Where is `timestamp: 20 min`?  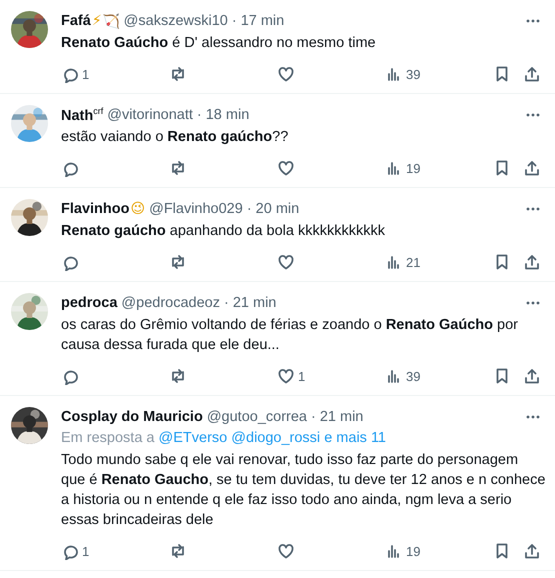
timestamp: 20 min is located at coordinates (278, 209).